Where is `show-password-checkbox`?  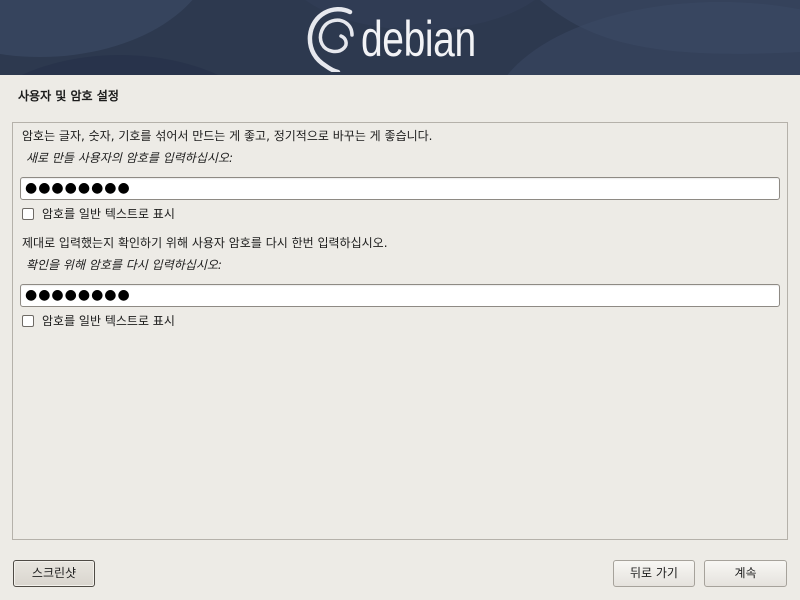
show-password-checkbox is located at coordinates (28, 214).